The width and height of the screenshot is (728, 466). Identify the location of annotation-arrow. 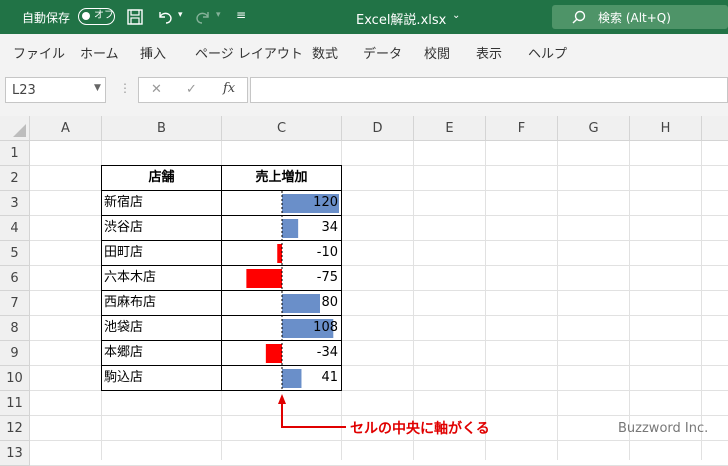
(312, 411).